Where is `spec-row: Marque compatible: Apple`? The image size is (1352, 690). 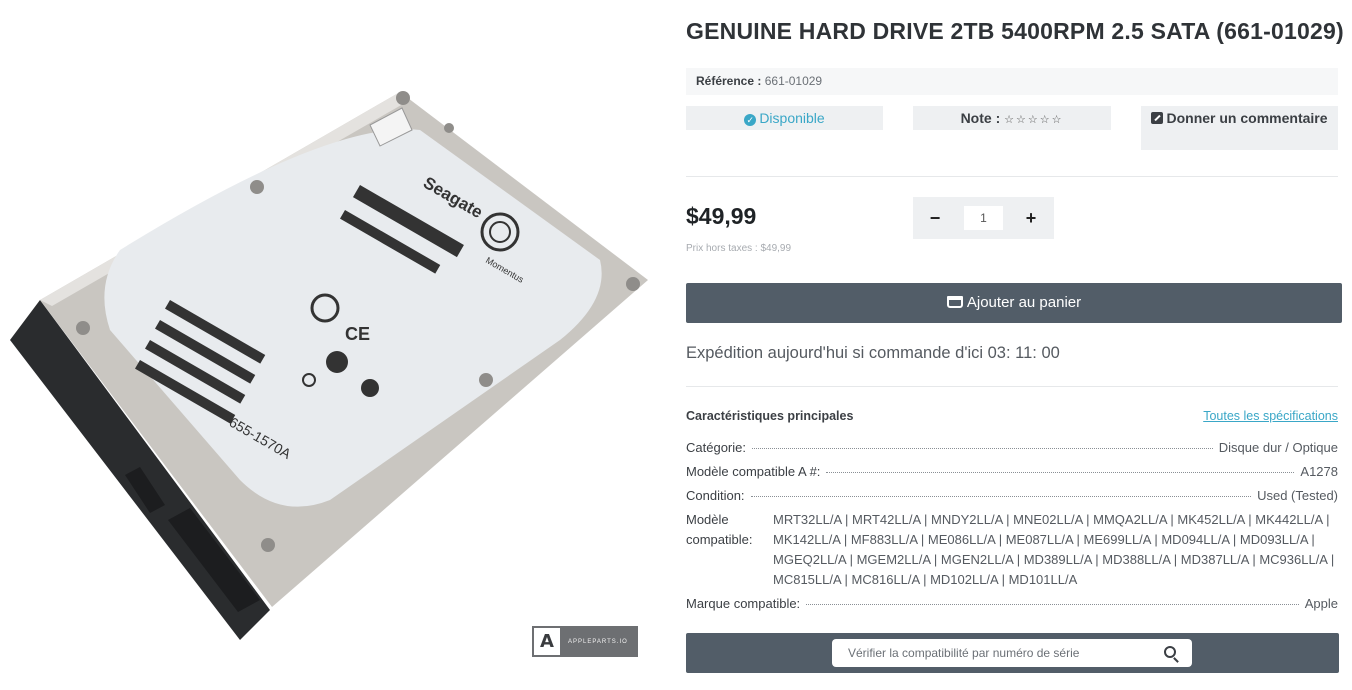 spec-row: Marque compatible: Apple is located at coordinates (1012, 603).